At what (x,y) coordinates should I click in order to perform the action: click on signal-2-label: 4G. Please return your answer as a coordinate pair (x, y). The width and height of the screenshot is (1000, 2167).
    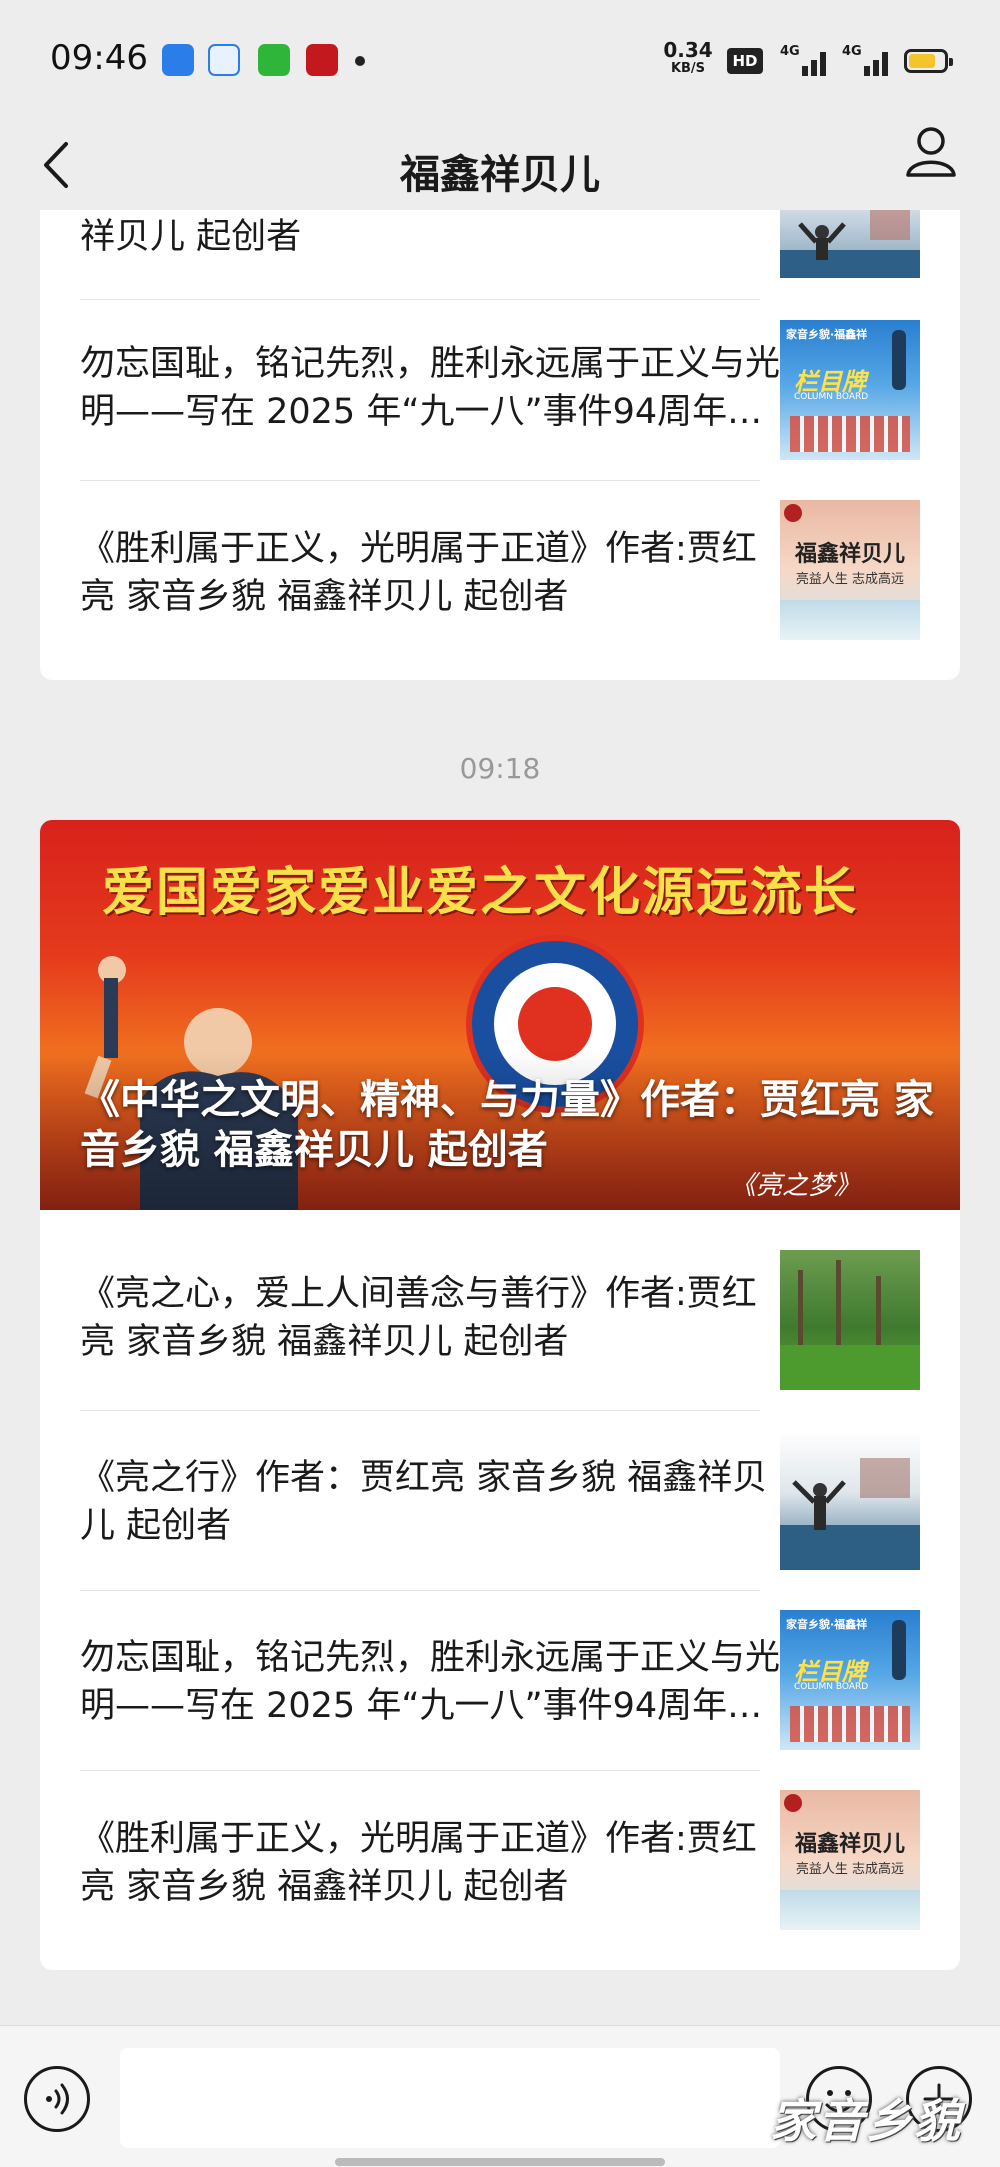
    Looking at the image, I should click on (852, 51).